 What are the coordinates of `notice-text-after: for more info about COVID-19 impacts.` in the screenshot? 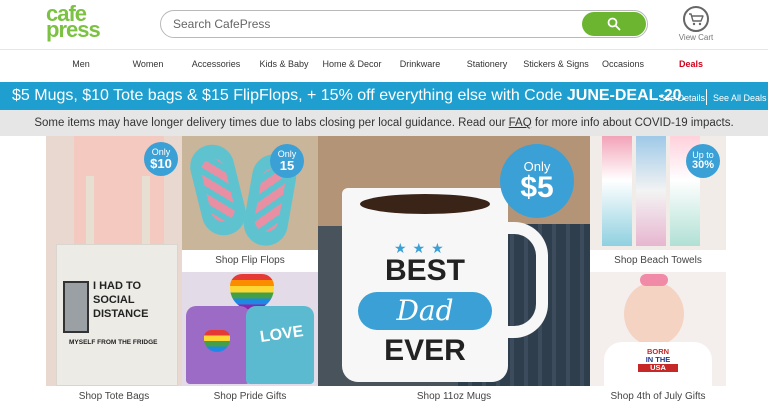 It's located at (632, 123).